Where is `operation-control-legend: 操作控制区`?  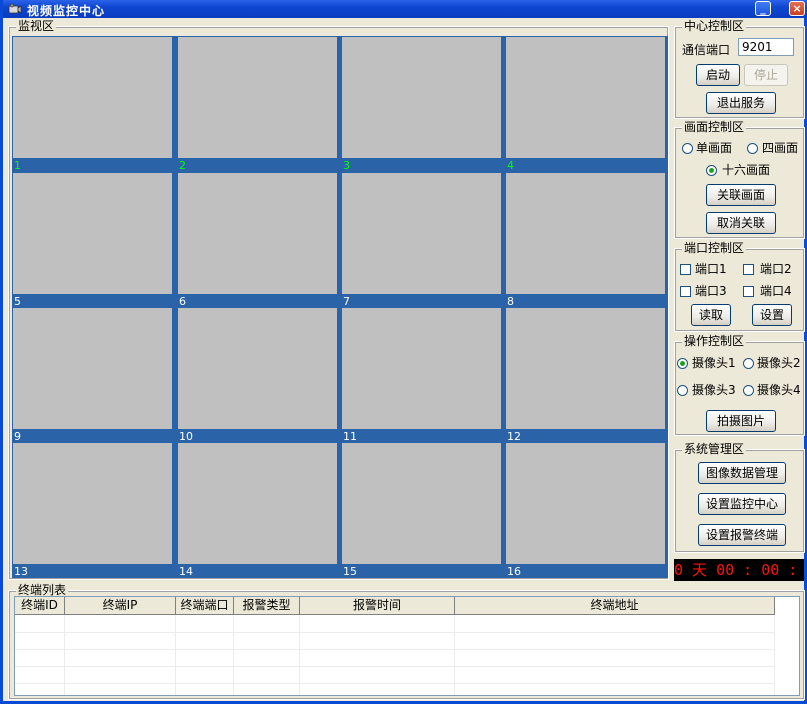
operation-control-legend: 操作控制区 is located at coordinates (714, 341).